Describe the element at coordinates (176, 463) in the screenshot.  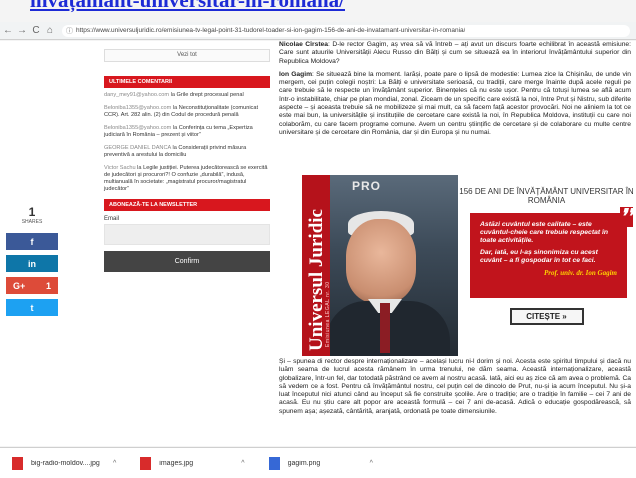
I see `download-filename: images.jpg` at that location.